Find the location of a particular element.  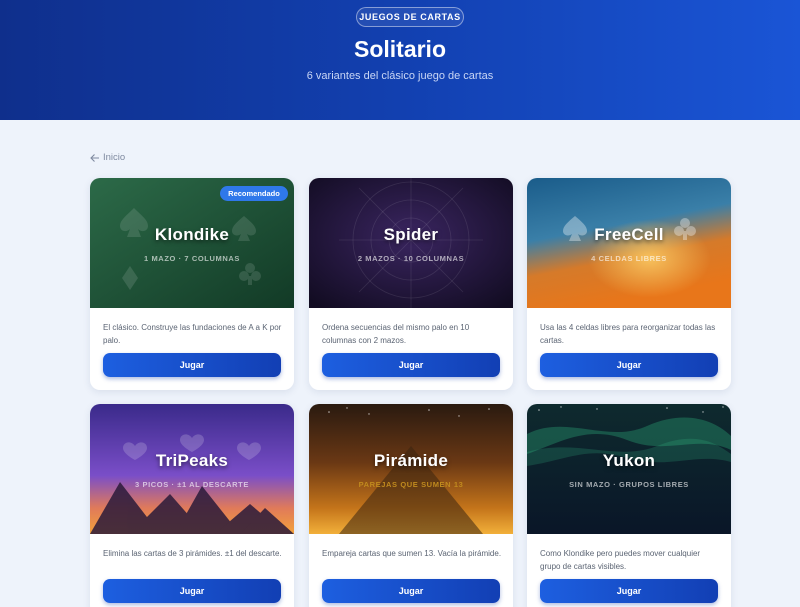

category-badge: JUEGOS DE CARTAS is located at coordinates (410, 17).